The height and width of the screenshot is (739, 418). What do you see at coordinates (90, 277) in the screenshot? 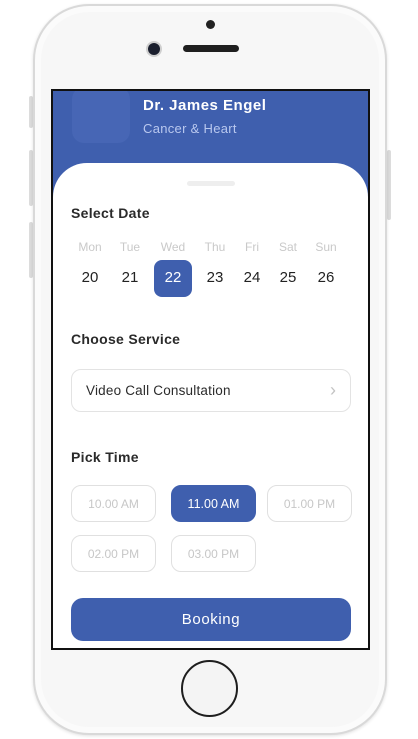
I see `day-number: 20` at bounding box center [90, 277].